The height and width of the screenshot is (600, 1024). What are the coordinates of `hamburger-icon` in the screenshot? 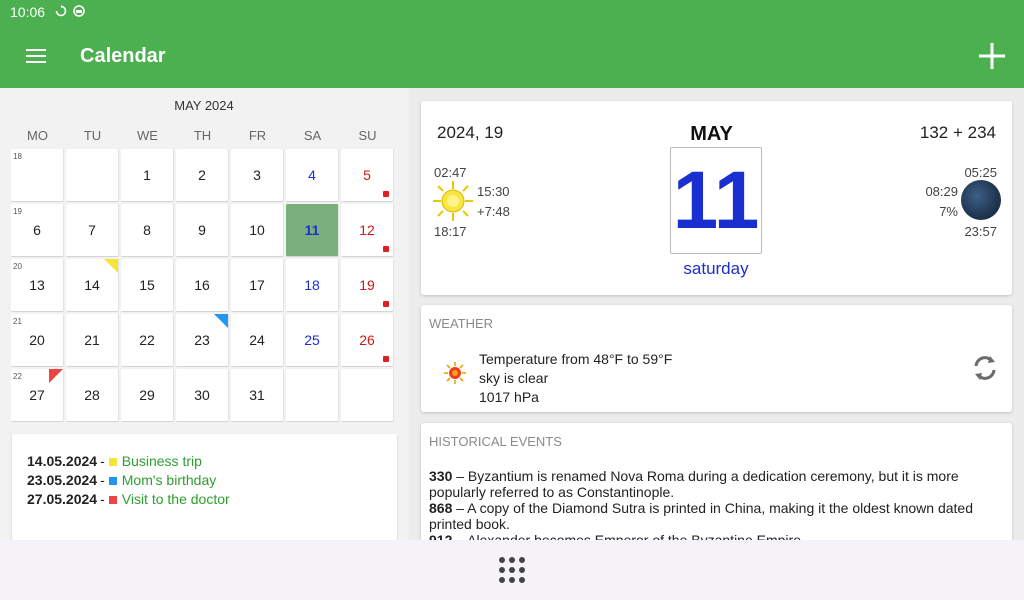 It's located at (36, 56).